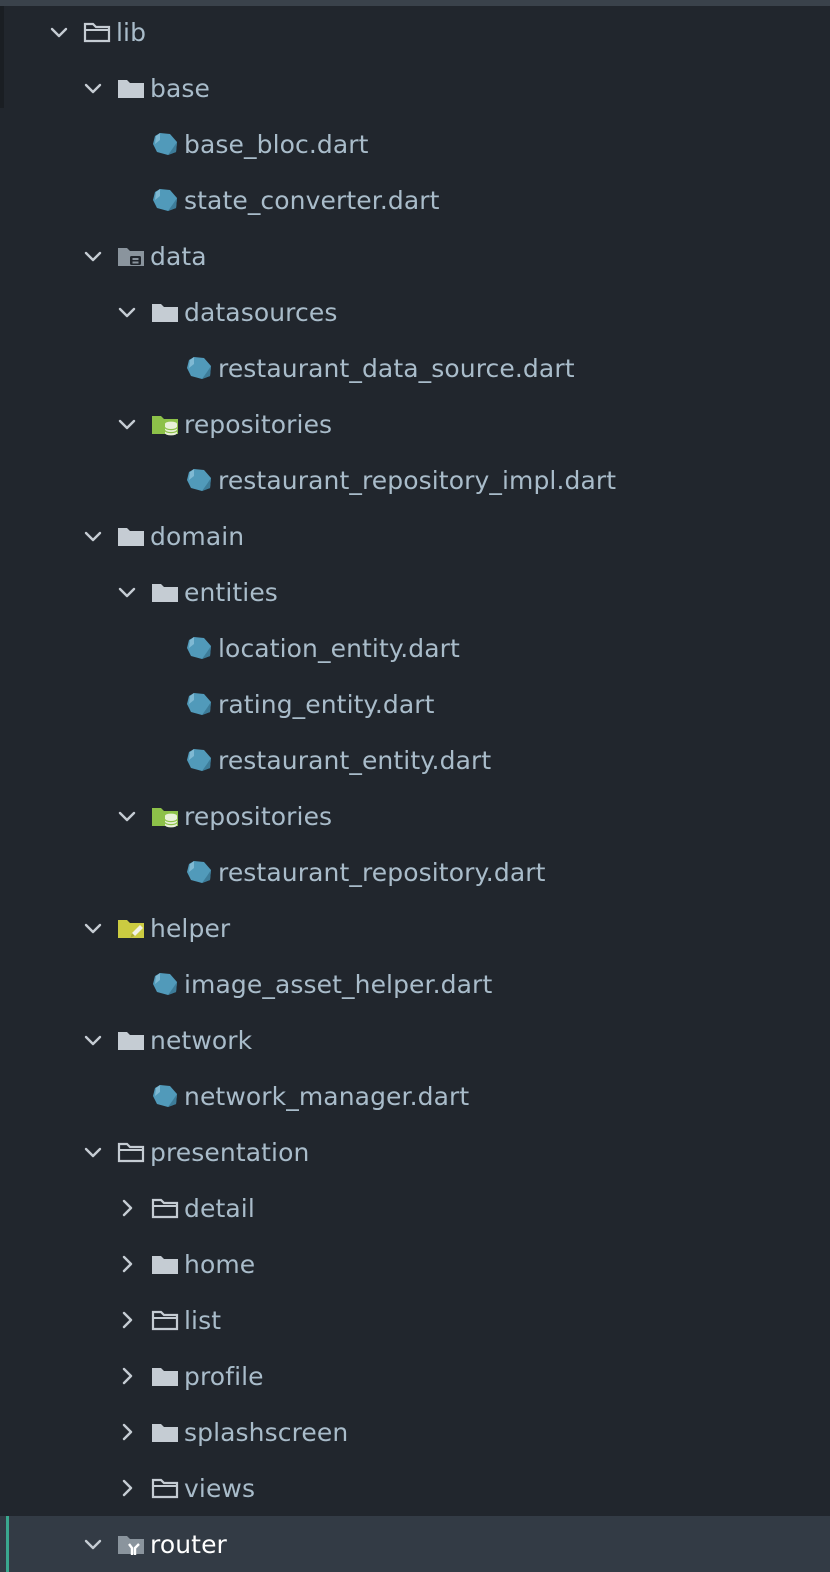  I want to click on tree-item-restaurant-repository-impl: restaurant_repository_impl.dart, so click(415, 480).